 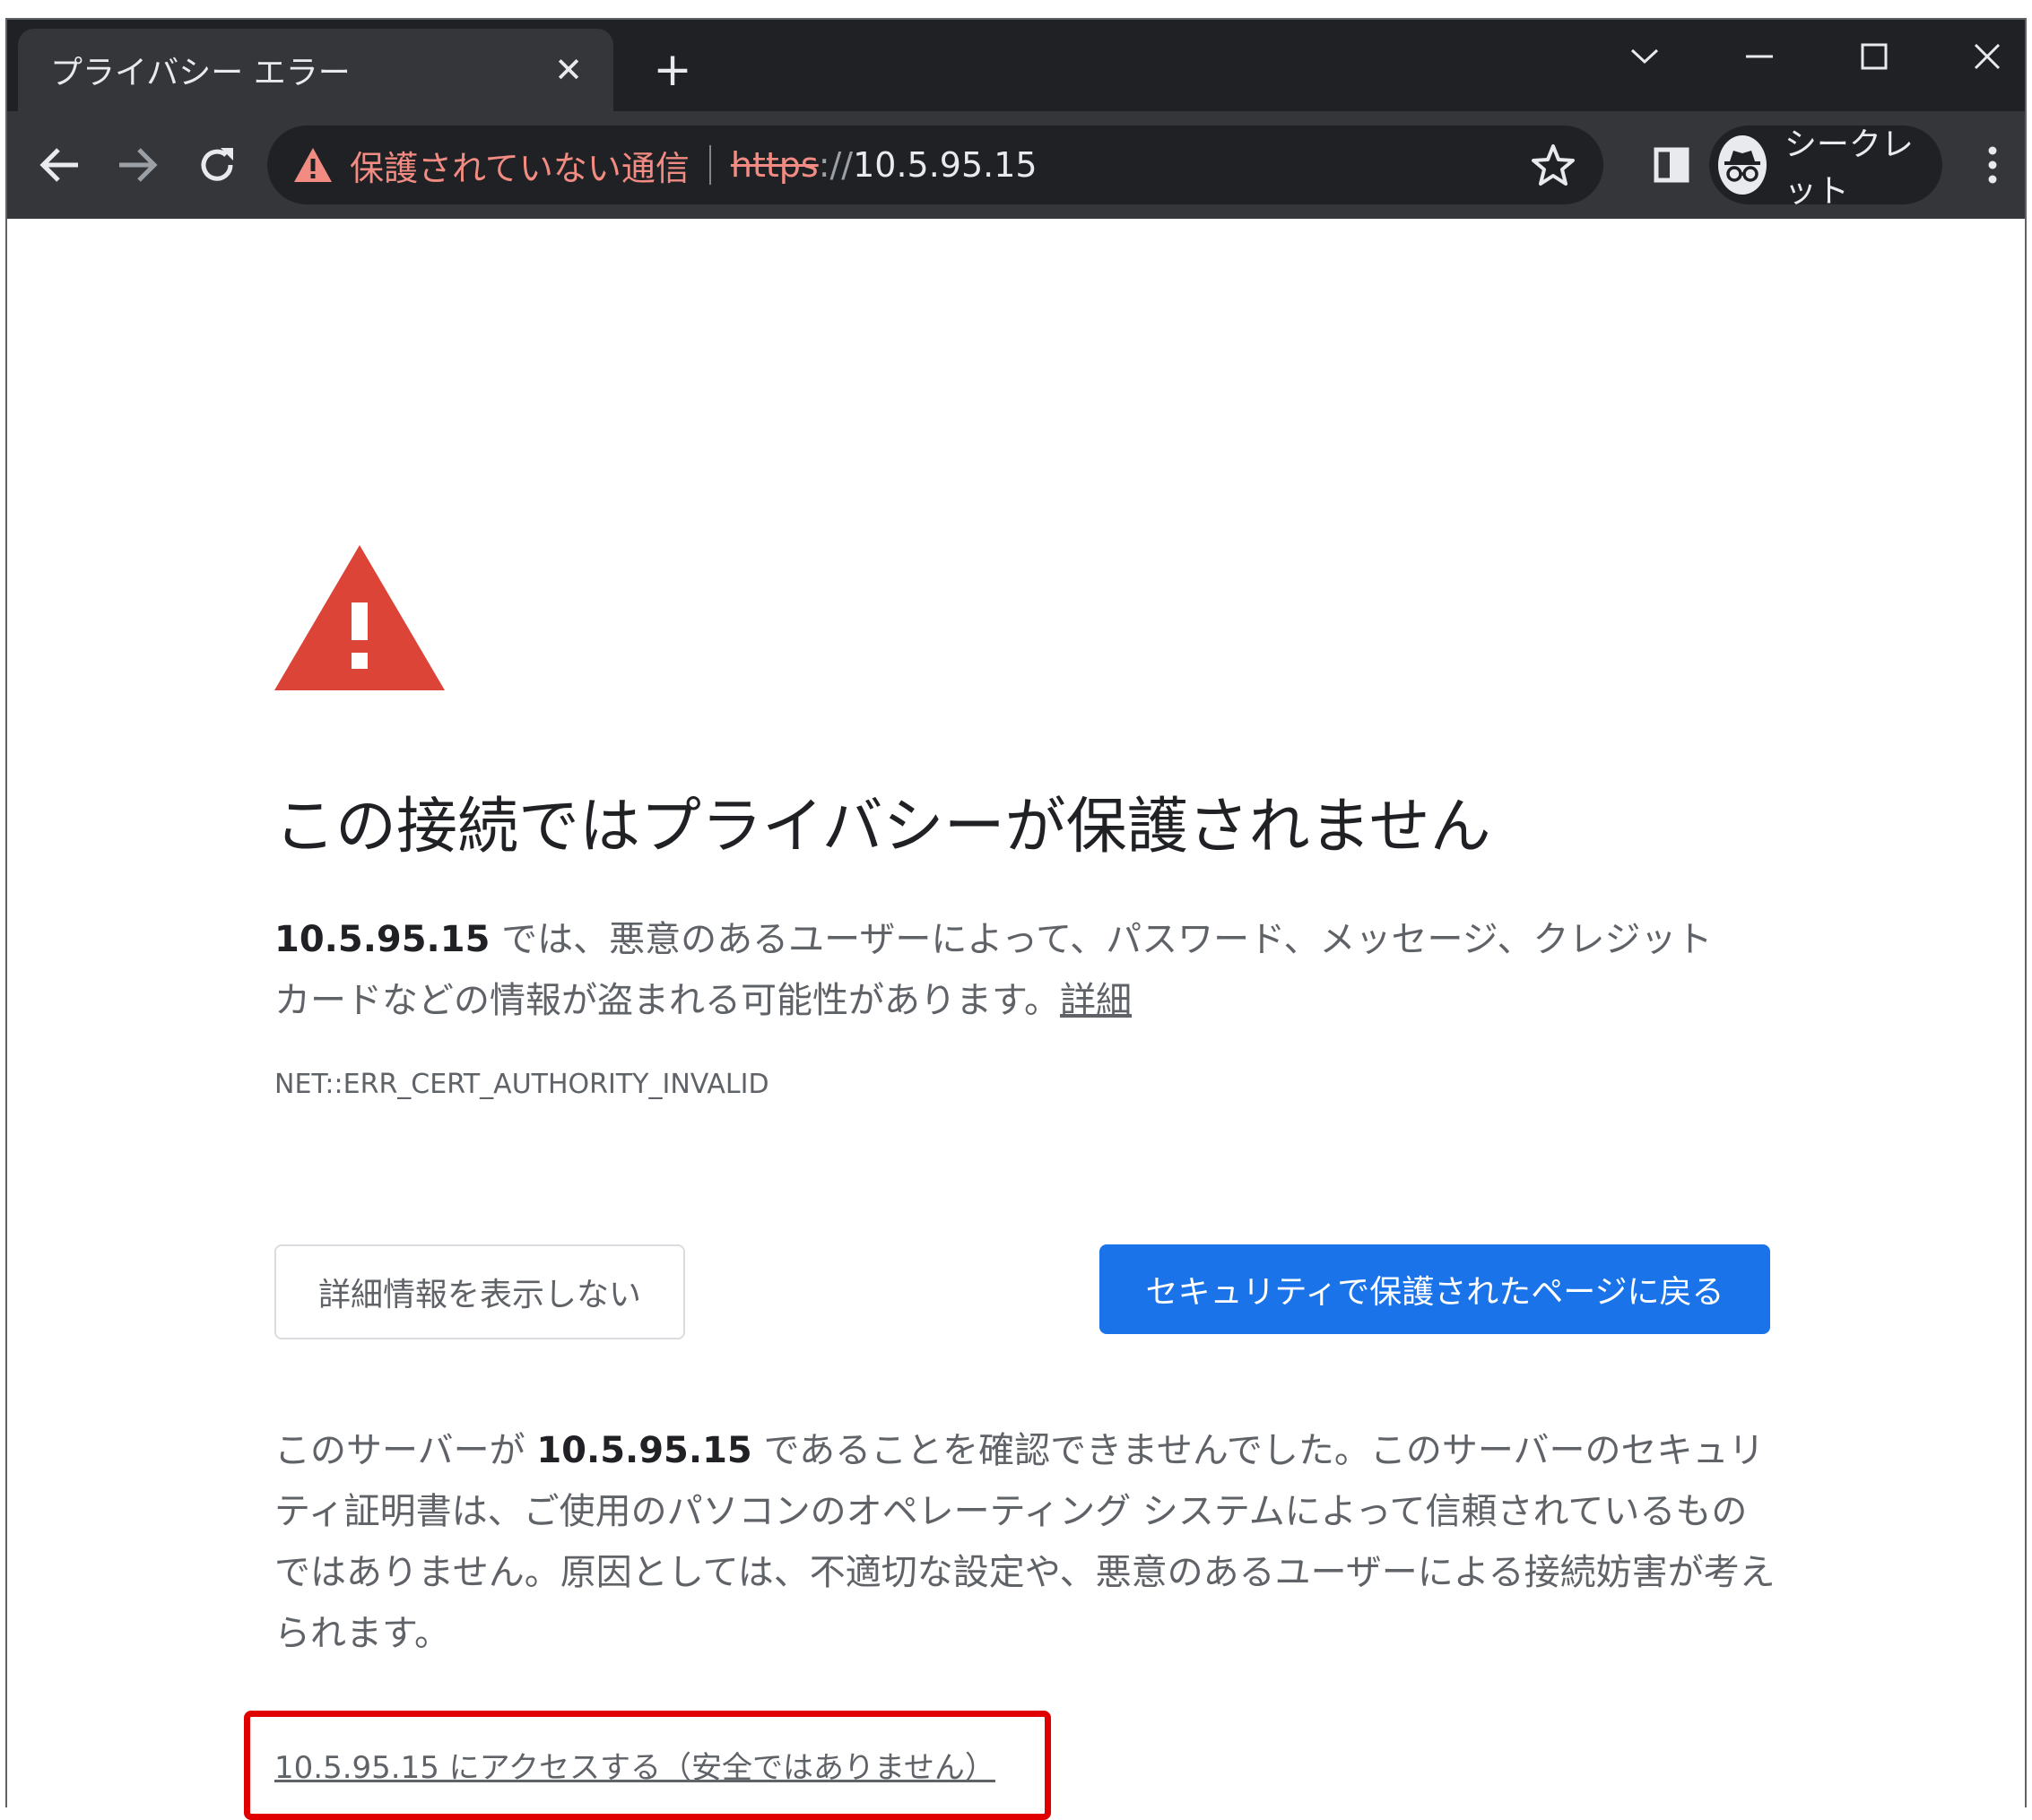 What do you see at coordinates (634, 1765) in the screenshot?
I see `proceed-unsafe-link: 10.5.95.15 にアクセスする（安全ではありません）` at bounding box center [634, 1765].